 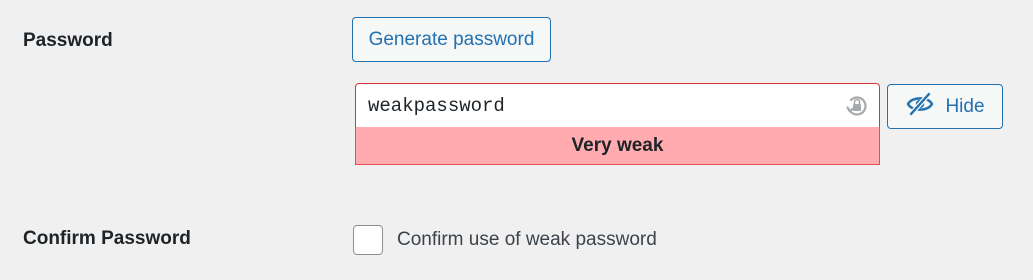 I want to click on hide-button-label: Hide, so click(x=965, y=106).